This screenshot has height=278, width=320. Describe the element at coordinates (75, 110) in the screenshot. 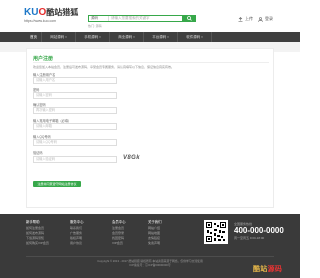

I see `confirm-password-field: 再次输入密码` at that location.